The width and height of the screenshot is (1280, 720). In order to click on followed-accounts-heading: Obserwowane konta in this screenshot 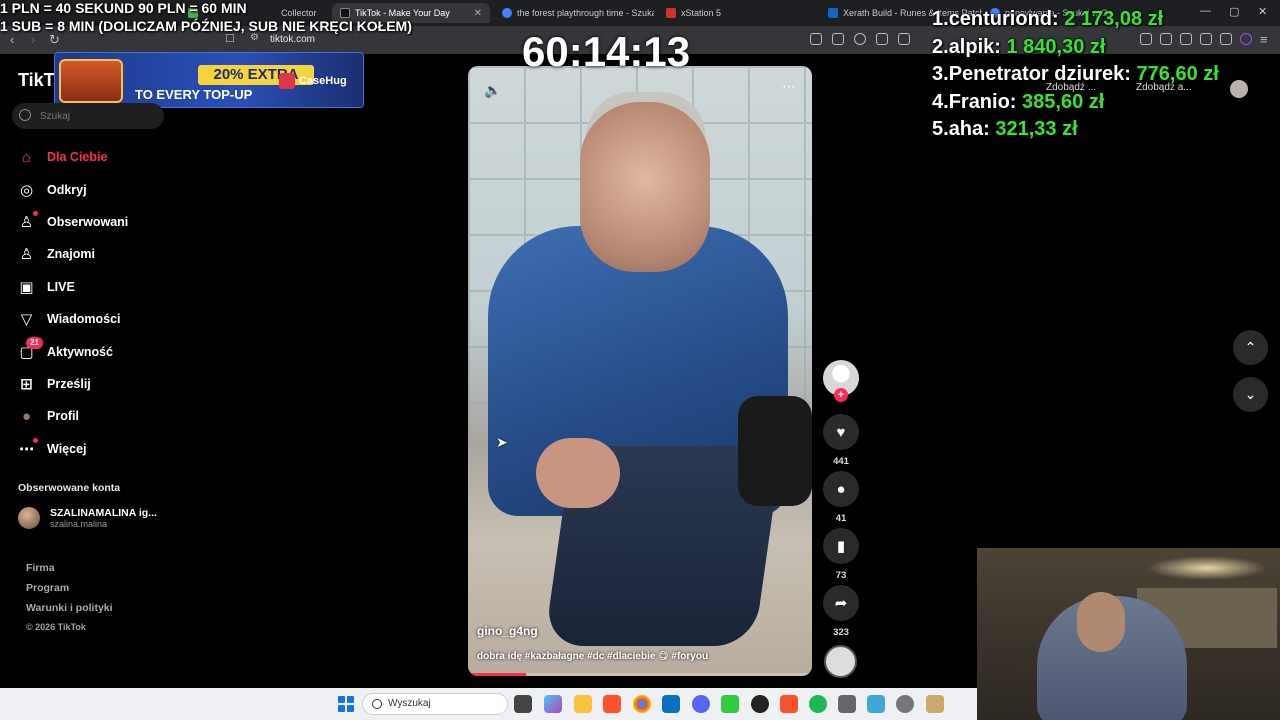, I will do `click(69, 488)`.